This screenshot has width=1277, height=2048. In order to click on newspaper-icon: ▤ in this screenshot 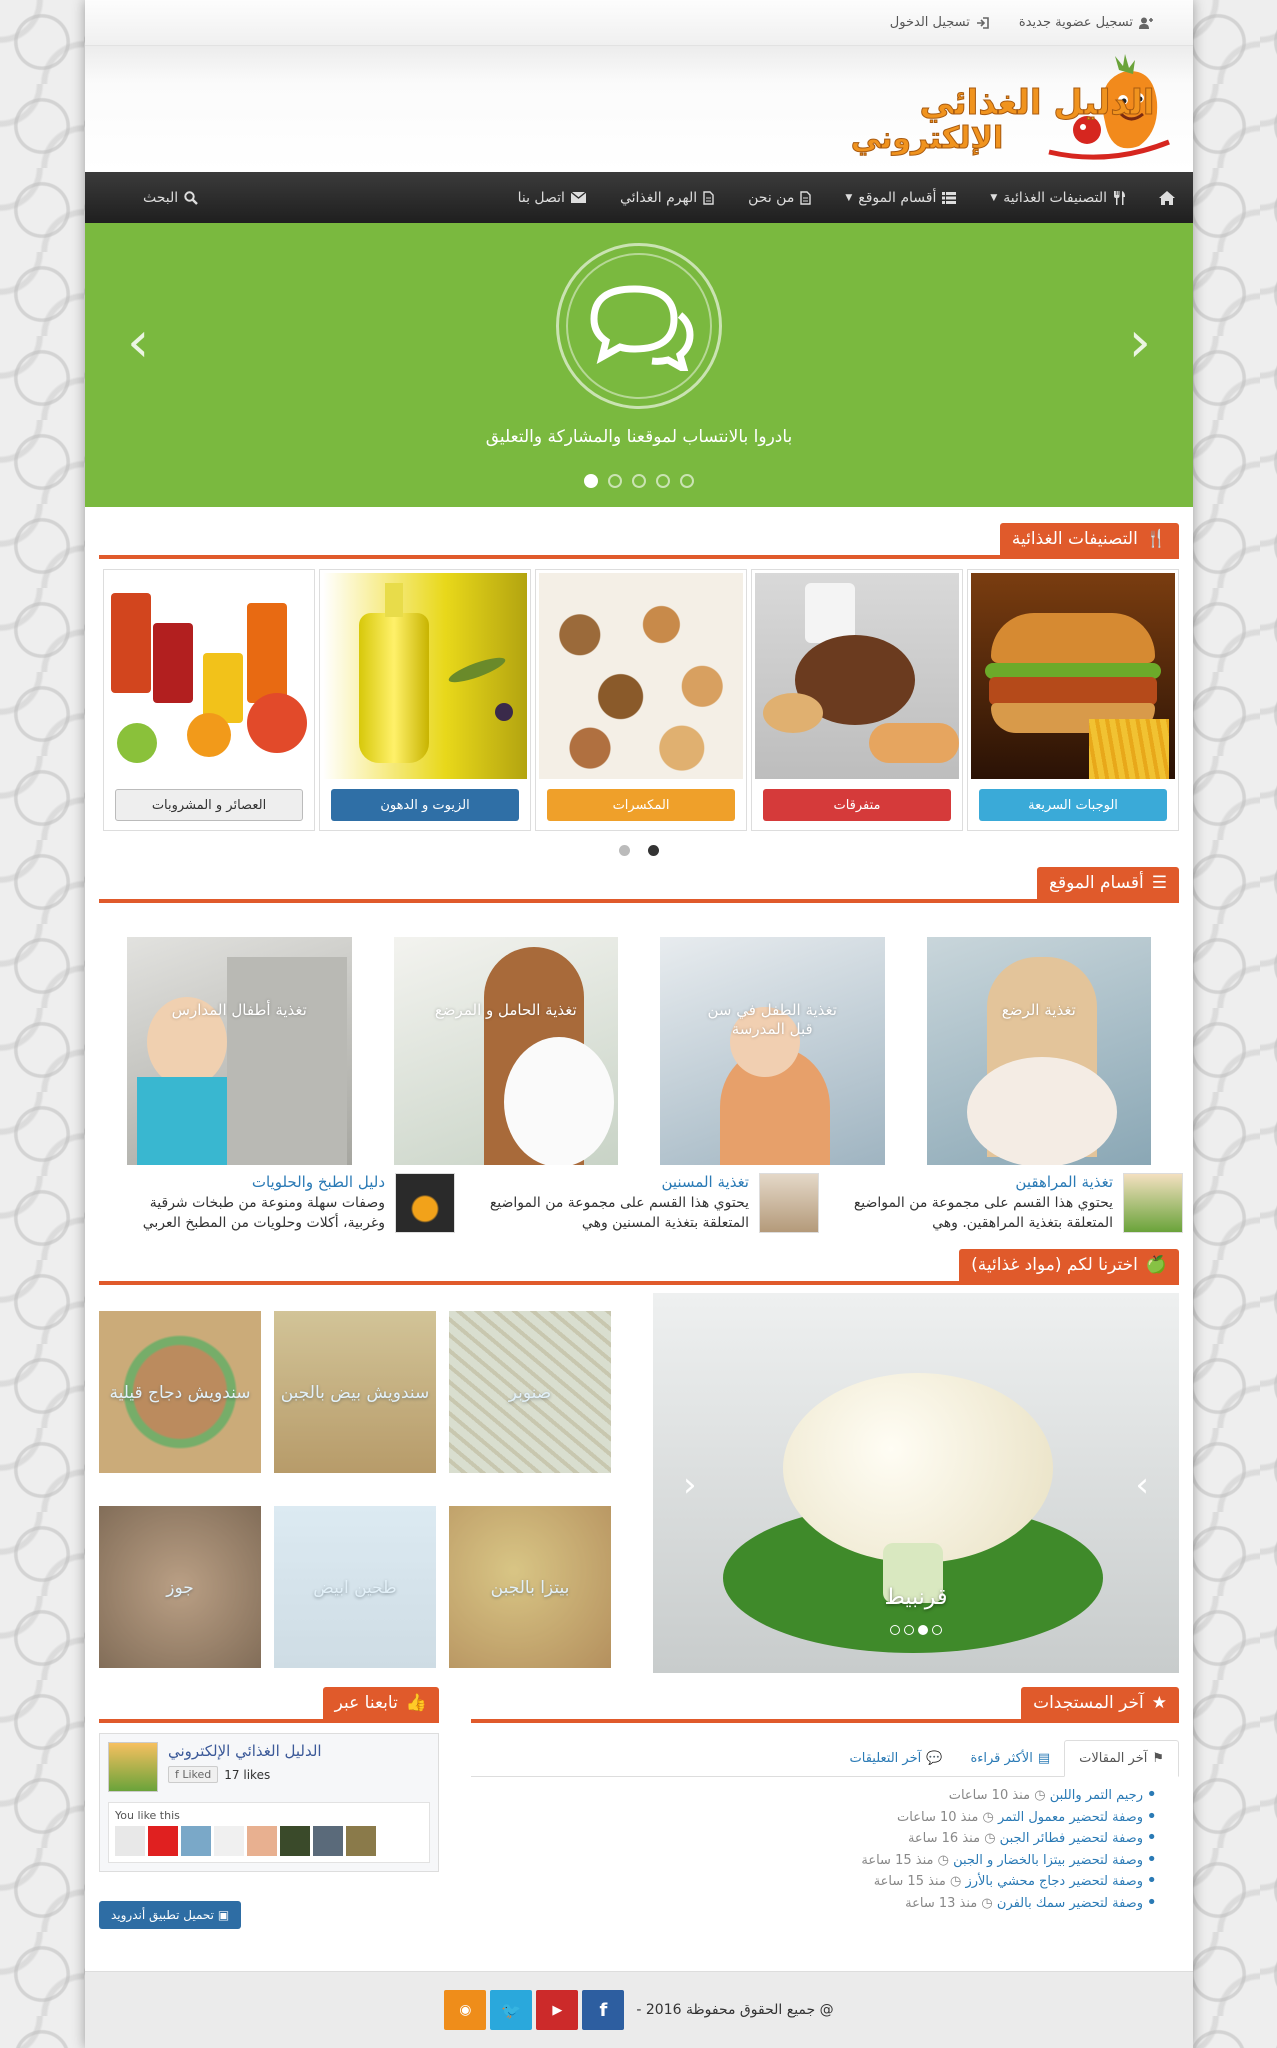, I will do `click(1044, 1758)`.